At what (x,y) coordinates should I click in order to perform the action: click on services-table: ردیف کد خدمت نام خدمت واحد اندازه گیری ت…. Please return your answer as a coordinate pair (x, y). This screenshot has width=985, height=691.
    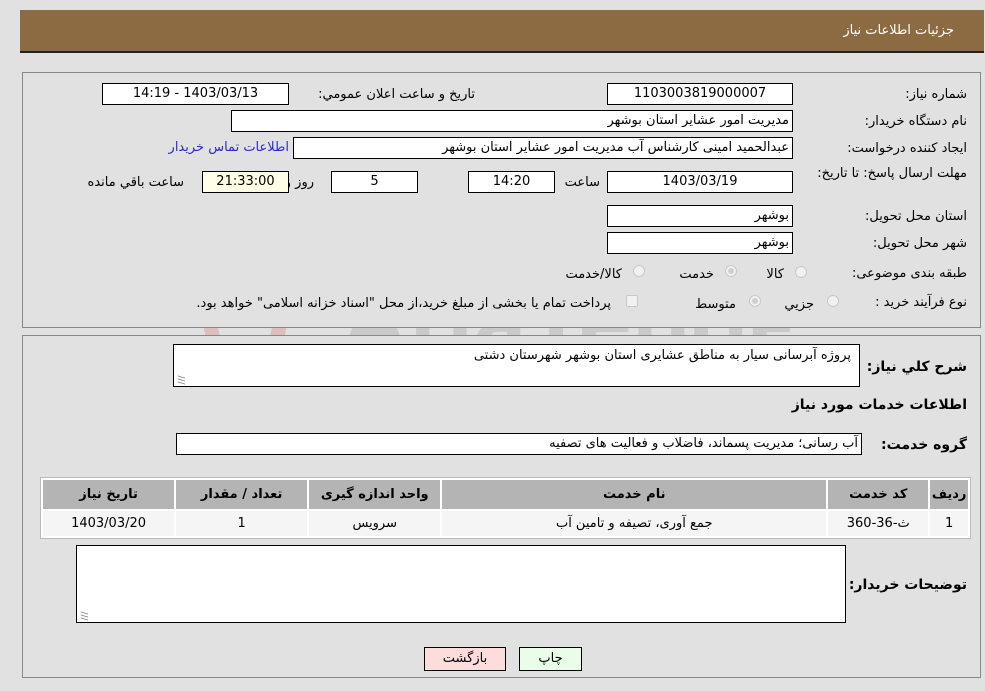
    Looking at the image, I should click on (505, 508).